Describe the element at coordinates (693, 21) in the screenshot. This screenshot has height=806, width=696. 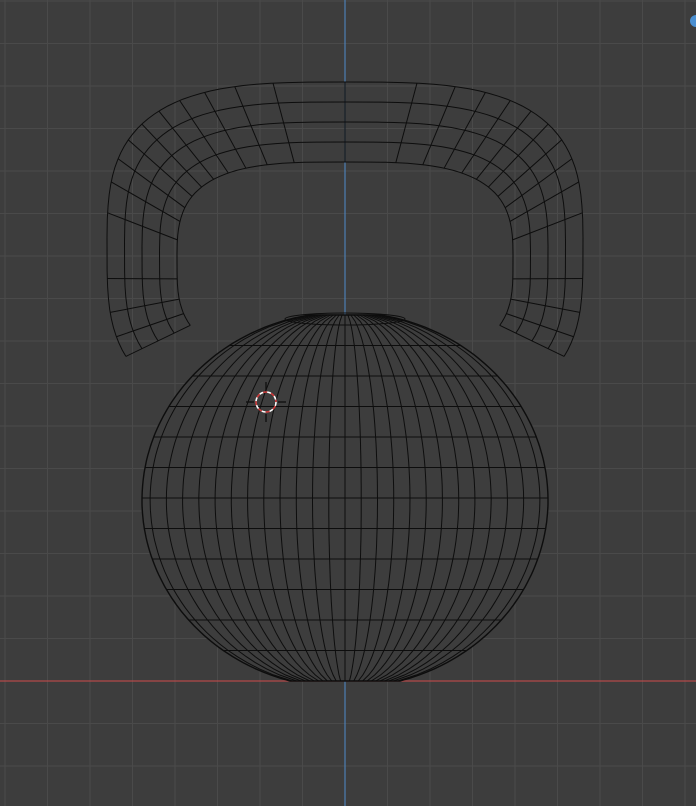
I see `navigation-gizmo-icon` at that location.